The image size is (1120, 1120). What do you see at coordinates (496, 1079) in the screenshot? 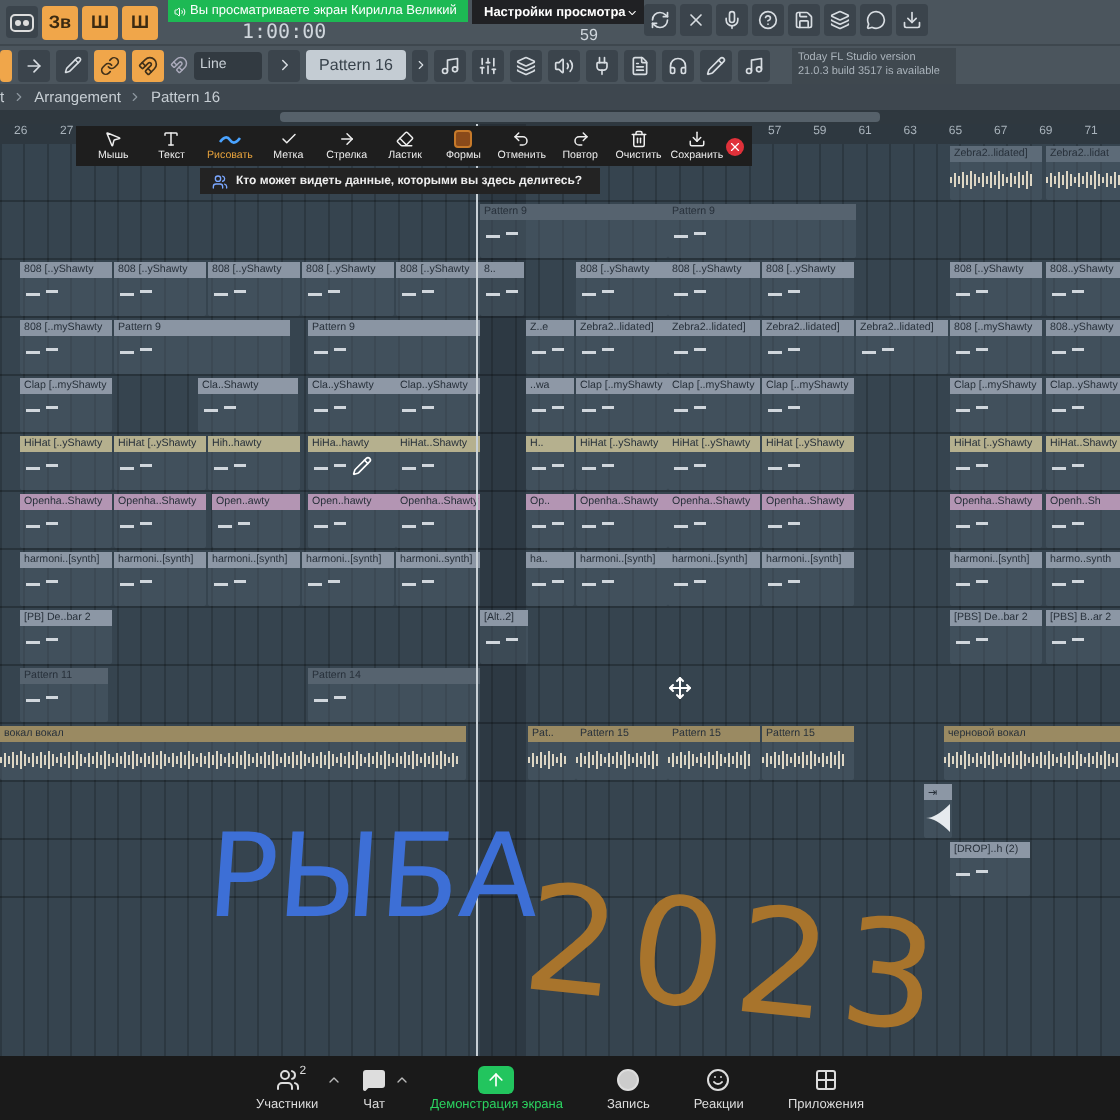
I see `share-icon` at bounding box center [496, 1079].